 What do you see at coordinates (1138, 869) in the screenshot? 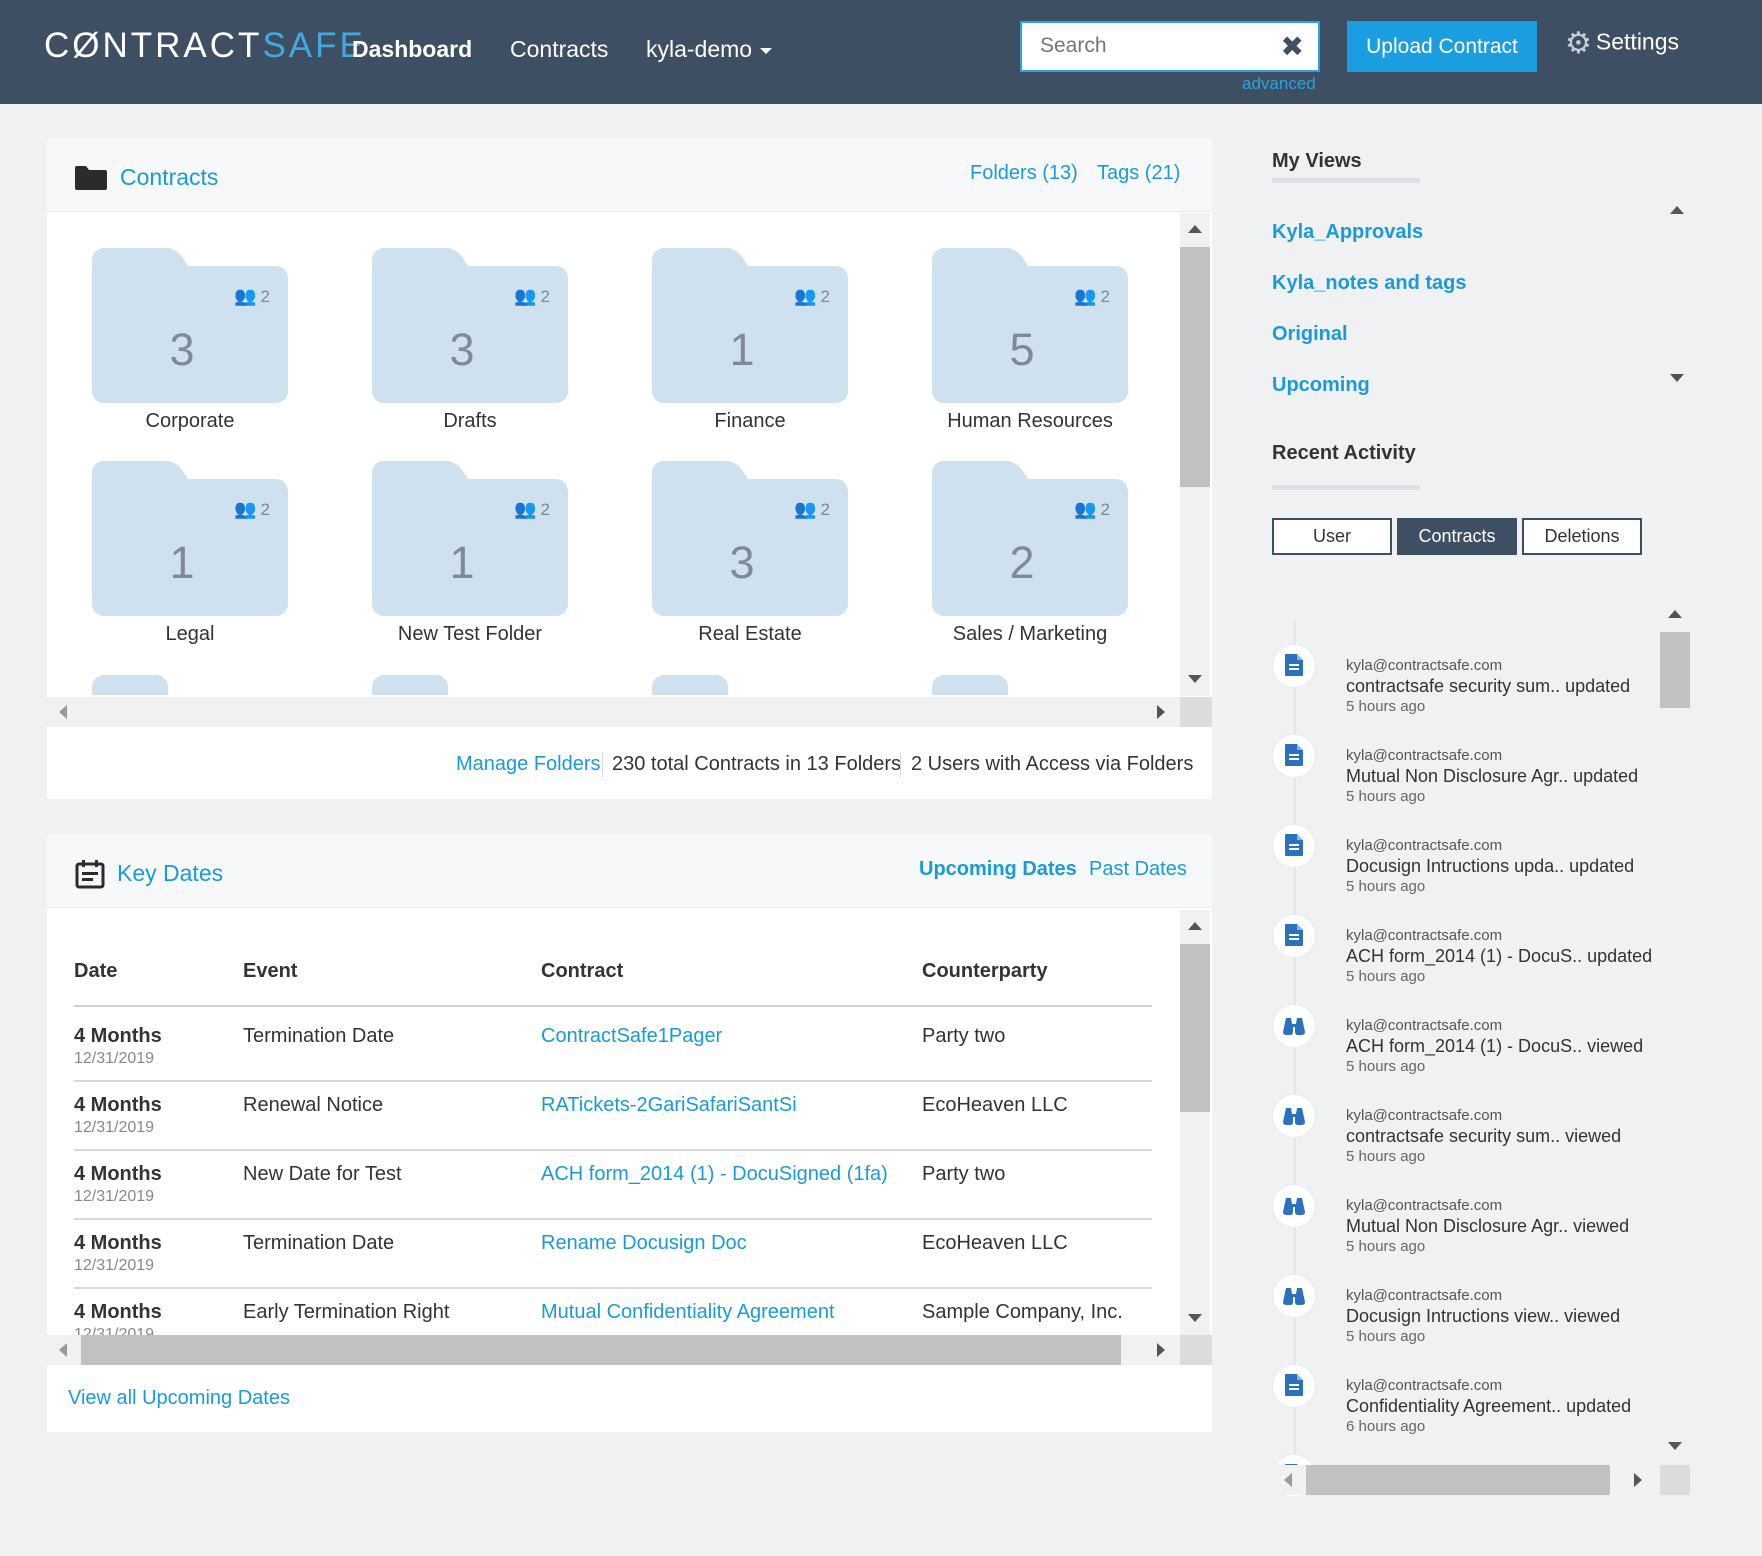
I see `past-dates-tab: Past Dates` at bounding box center [1138, 869].